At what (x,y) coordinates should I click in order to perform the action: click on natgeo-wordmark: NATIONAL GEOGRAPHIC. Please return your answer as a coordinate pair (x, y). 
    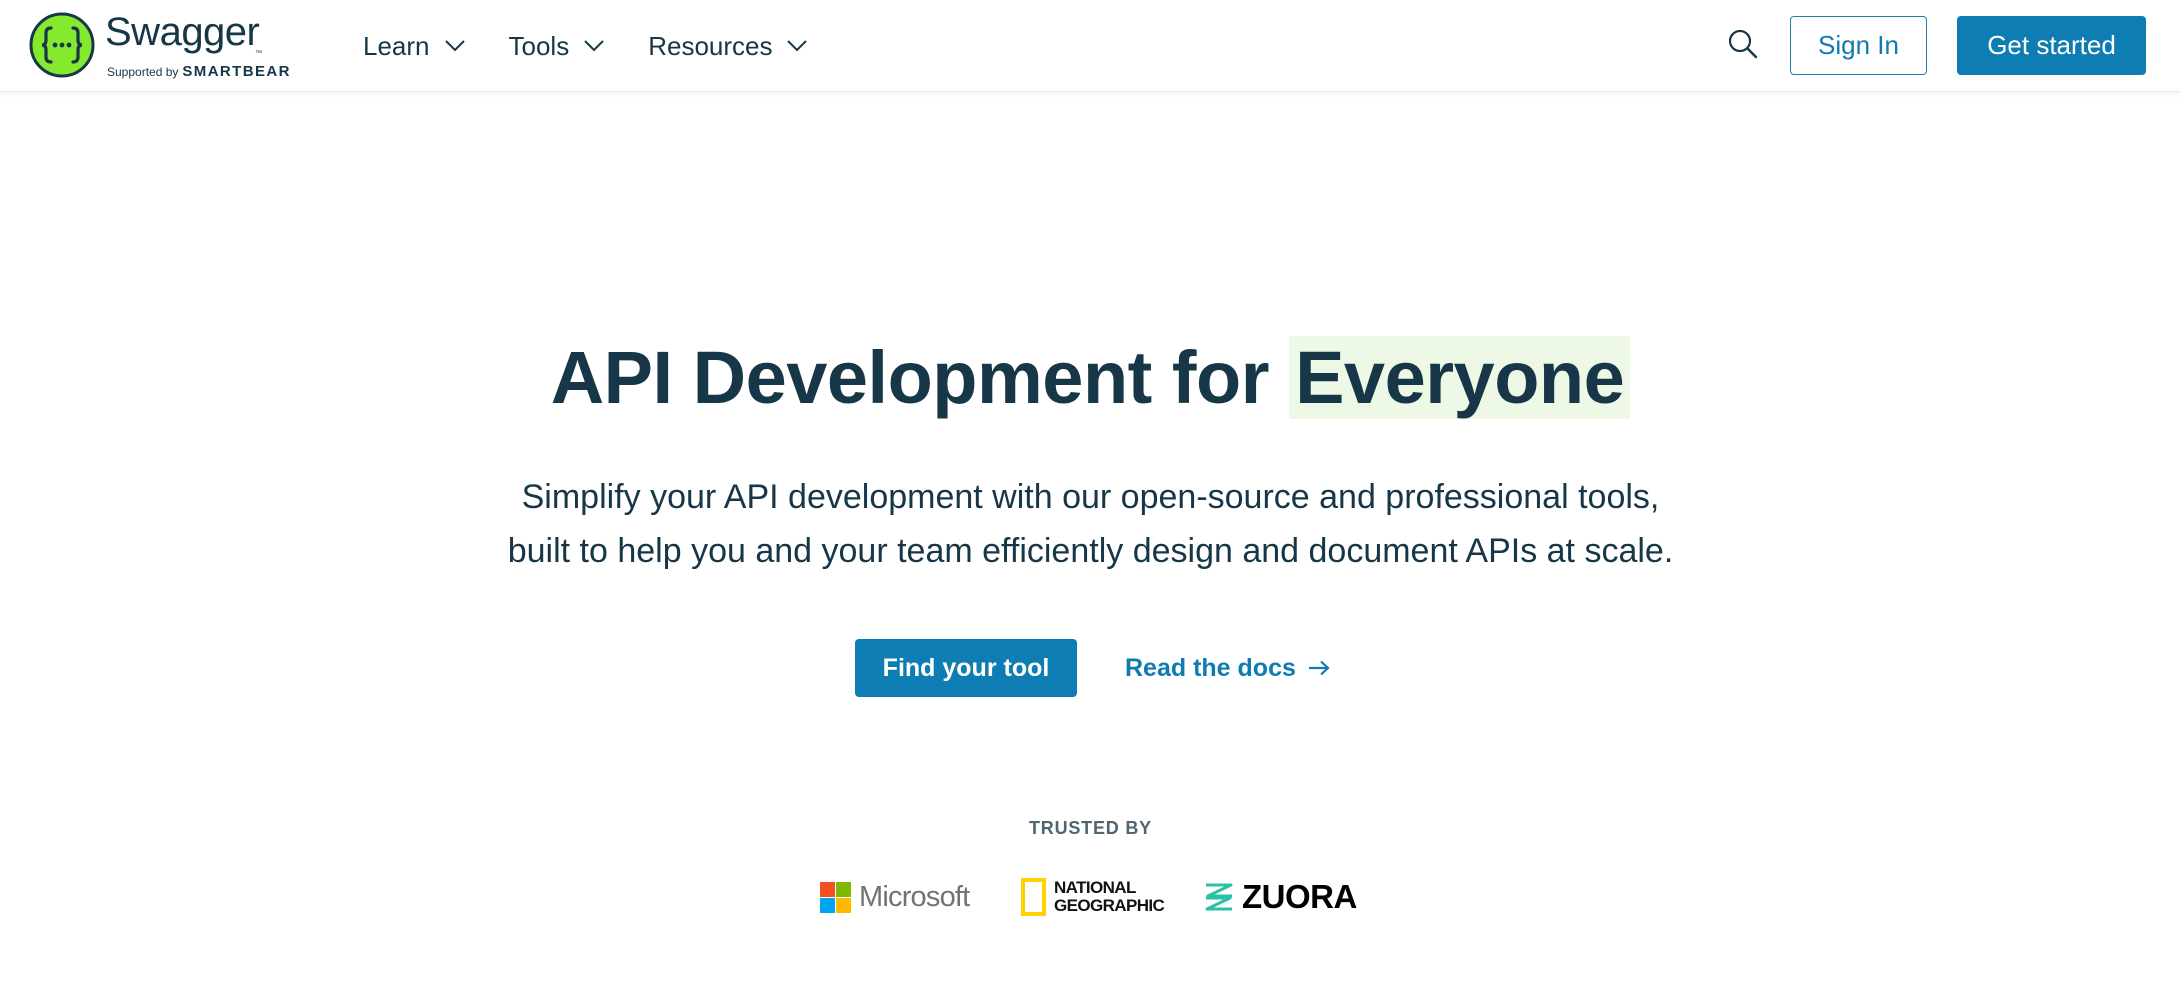
    Looking at the image, I should click on (1109, 896).